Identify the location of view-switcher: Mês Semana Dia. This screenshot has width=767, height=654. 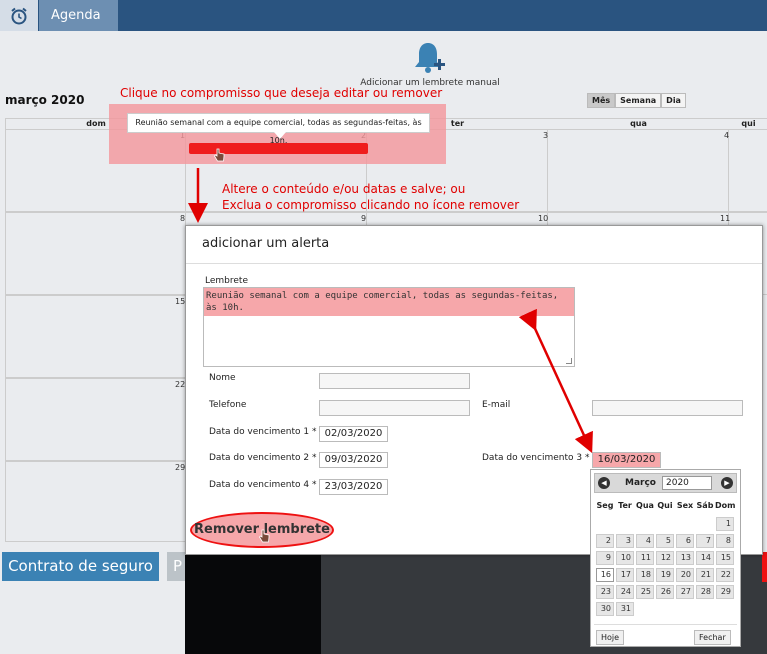
(636, 100).